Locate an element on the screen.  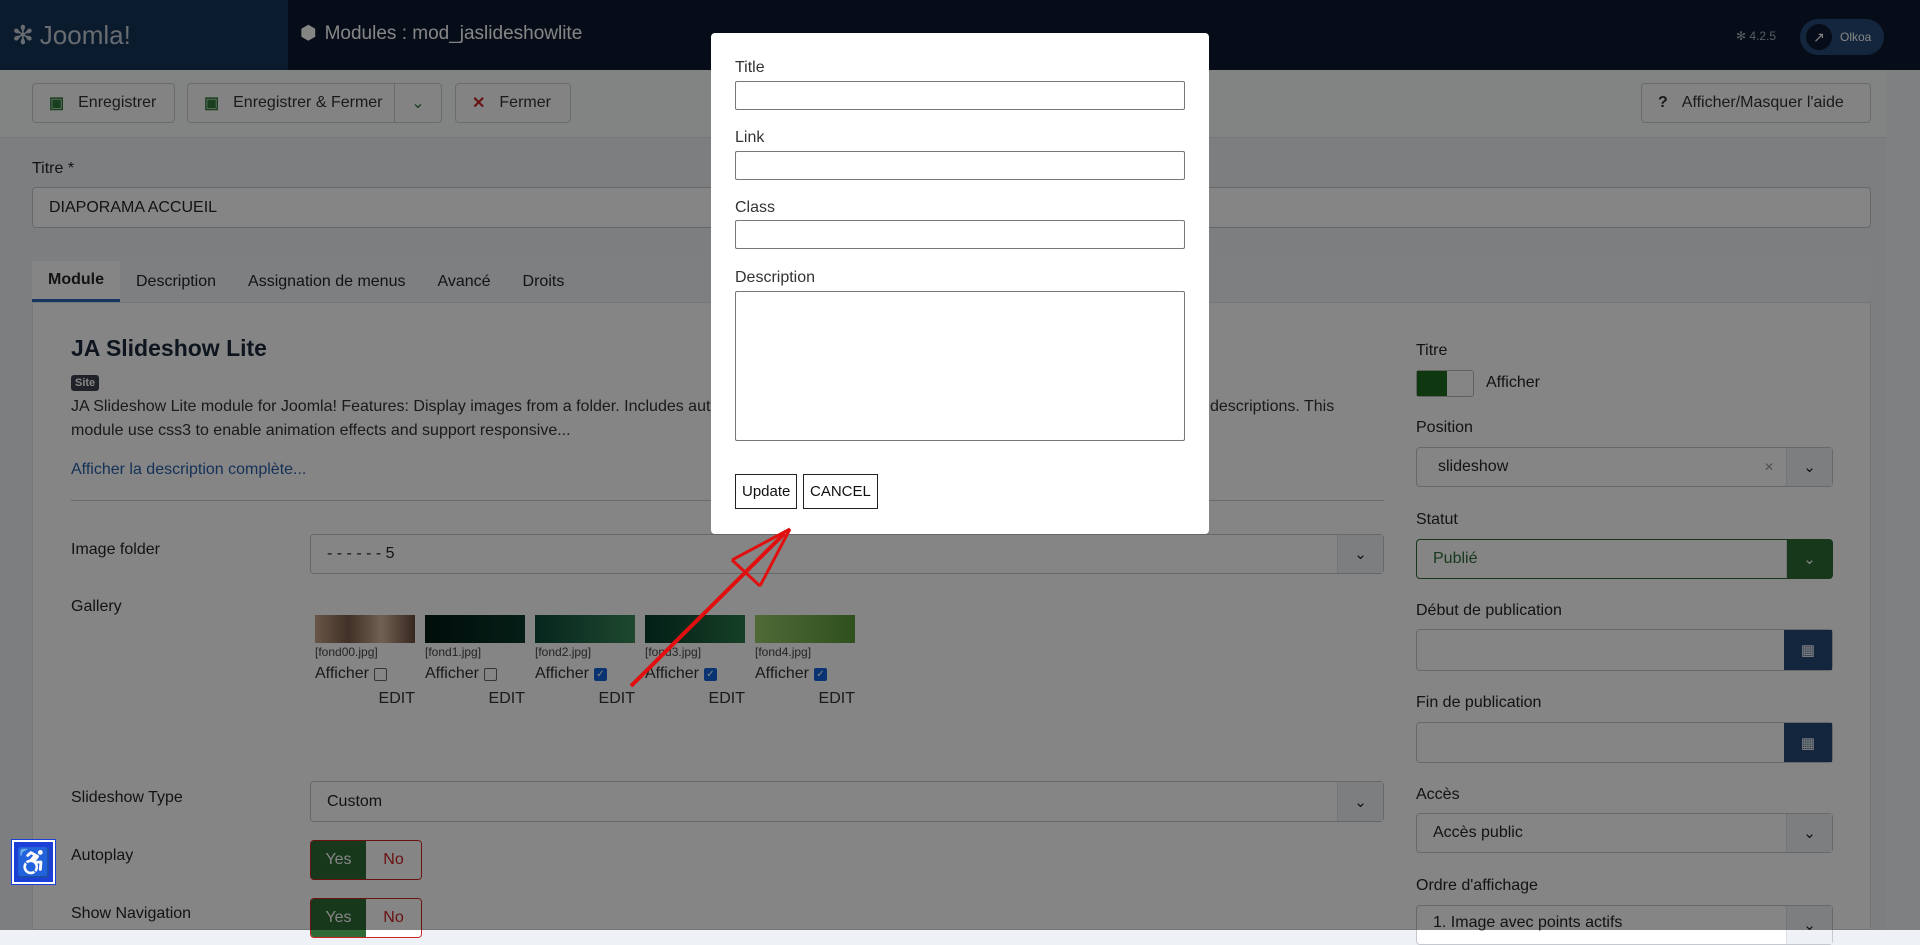
accessibility-icon: ♿ is located at coordinates (33, 862).